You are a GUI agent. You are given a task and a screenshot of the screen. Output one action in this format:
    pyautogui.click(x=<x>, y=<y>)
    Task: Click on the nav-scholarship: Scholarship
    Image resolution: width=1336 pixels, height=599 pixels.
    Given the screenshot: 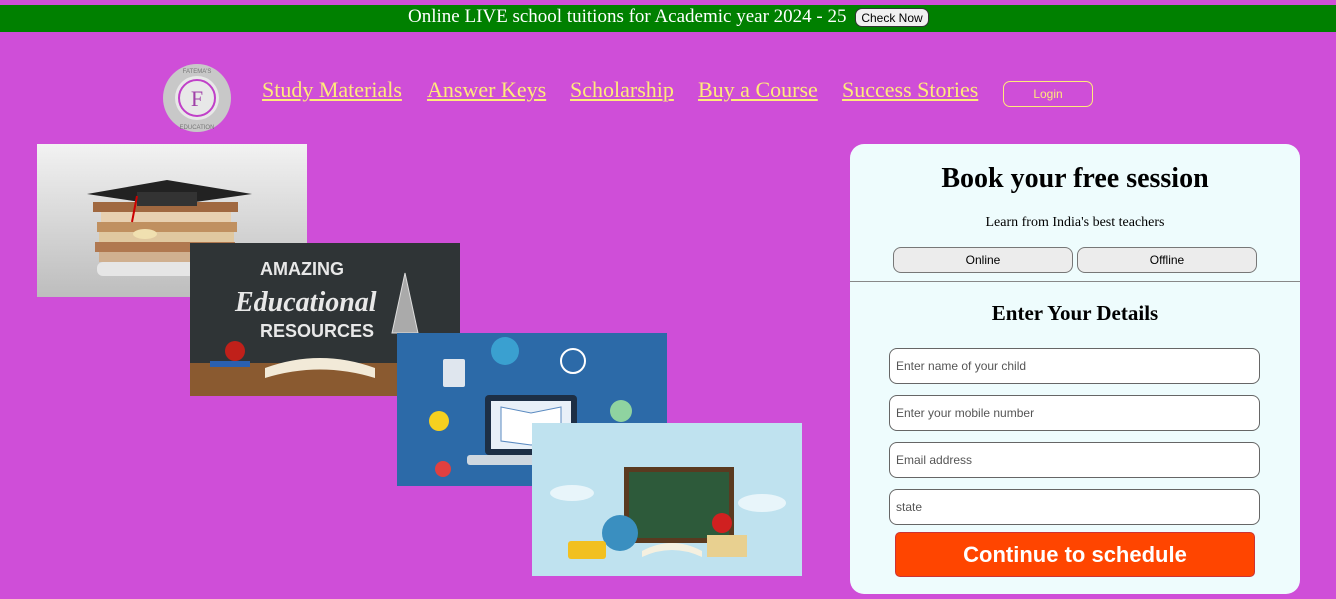 What is the action you would take?
    pyautogui.click(x=622, y=90)
    